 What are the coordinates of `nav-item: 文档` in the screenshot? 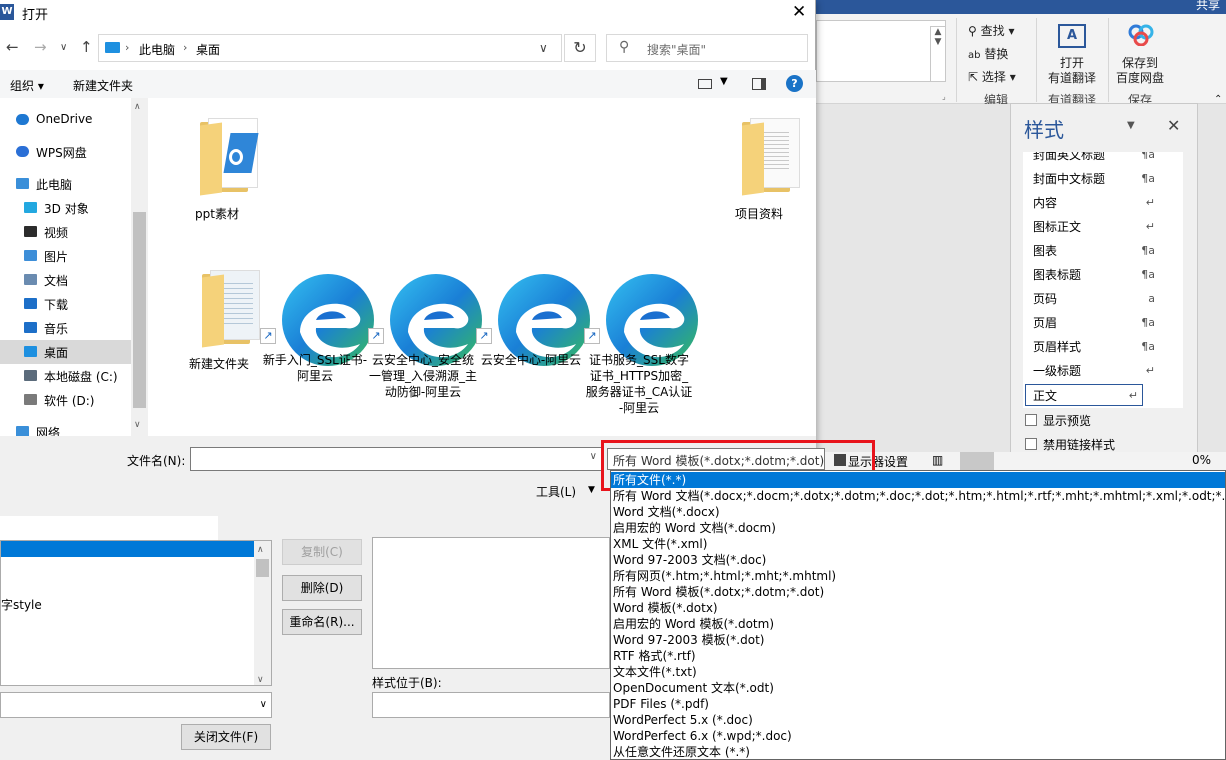 It's located at (65, 280).